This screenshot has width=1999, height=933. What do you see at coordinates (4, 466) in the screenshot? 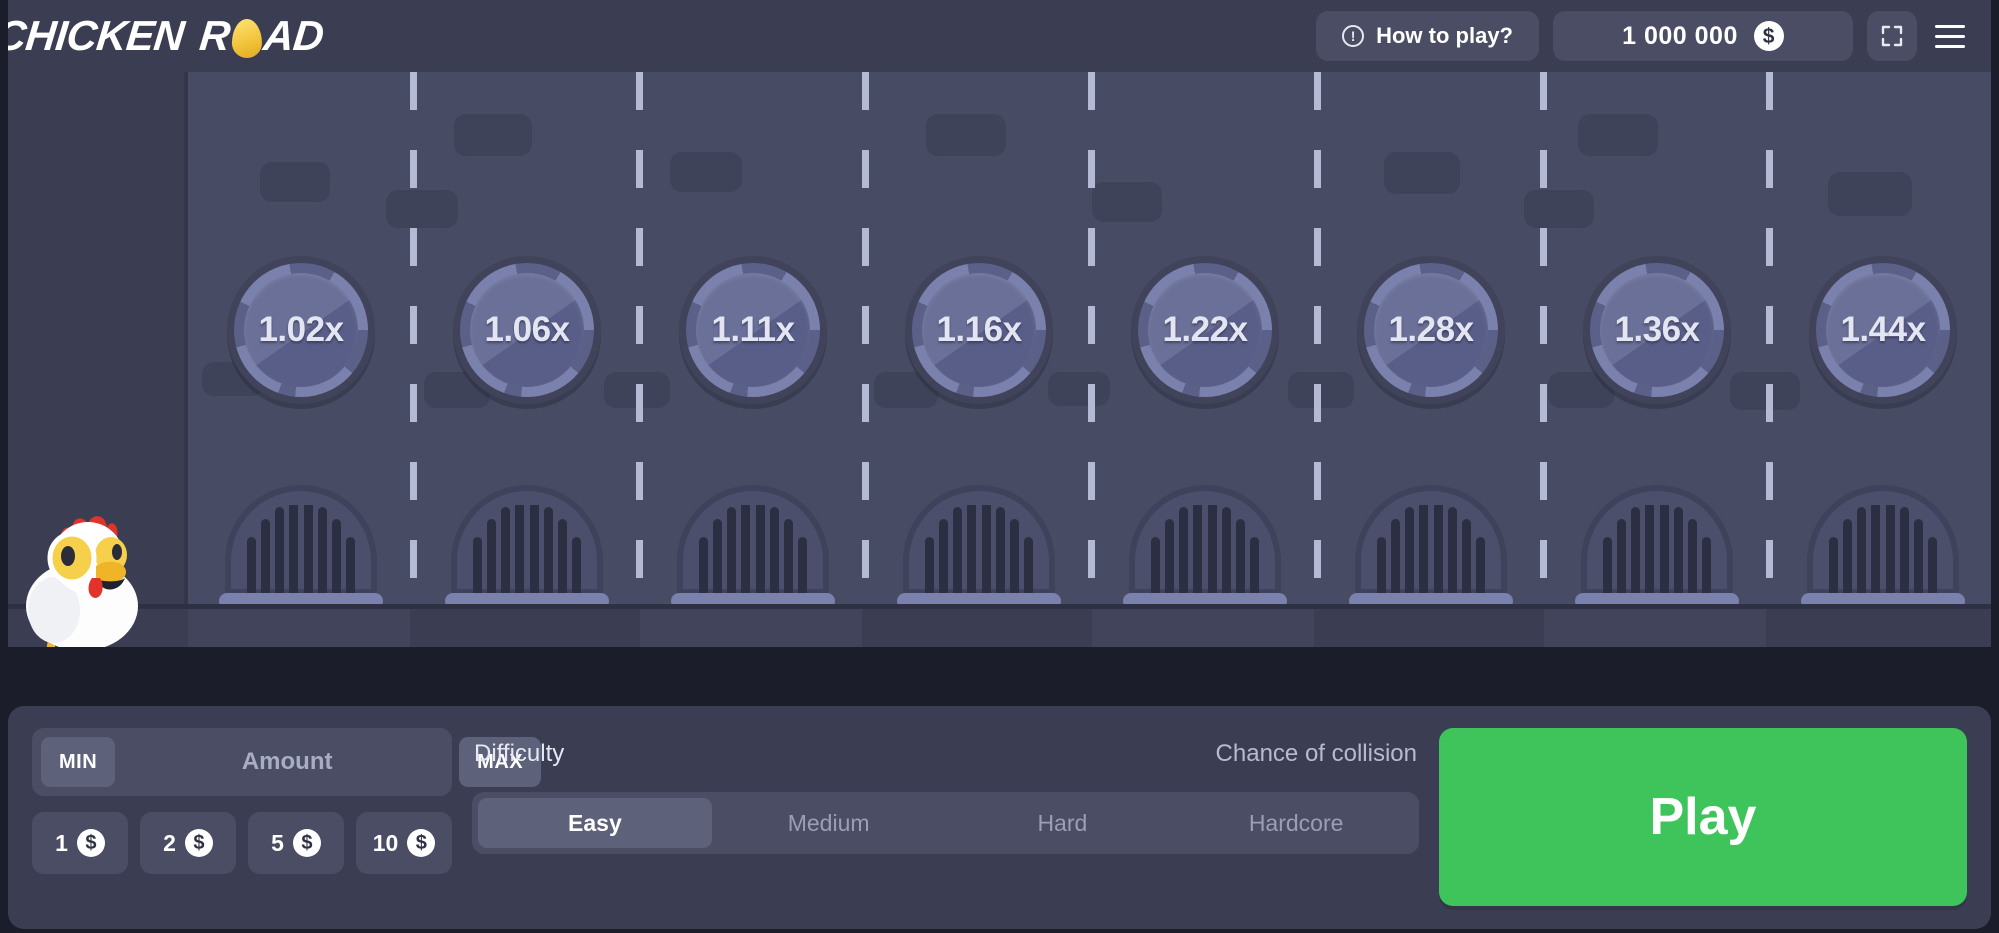
I see `page-edge-left` at bounding box center [4, 466].